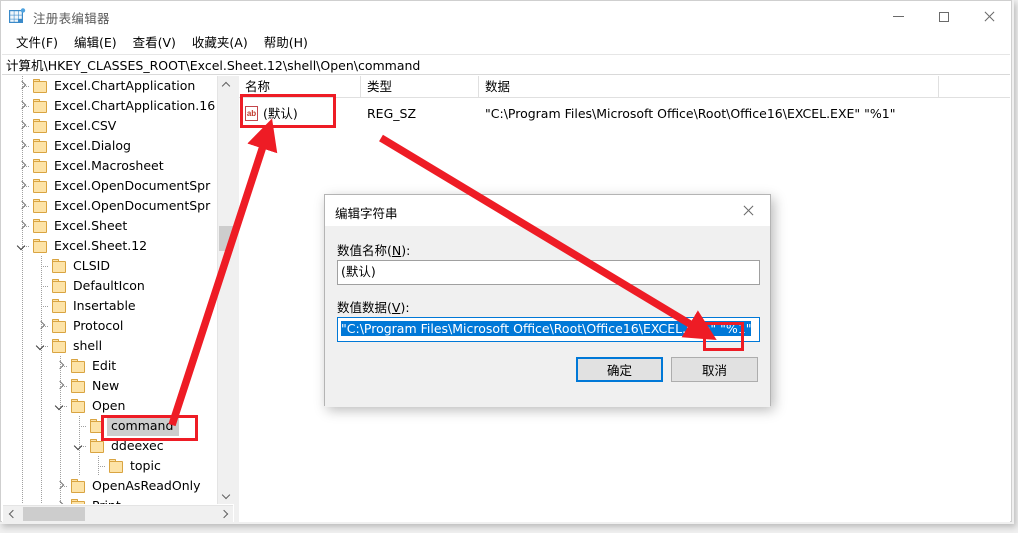 Image resolution: width=1018 pixels, height=533 pixels. What do you see at coordinates (709, 86) in the screenshot?
I see `column-header-data: 数据` at bounding box center [709, 86].